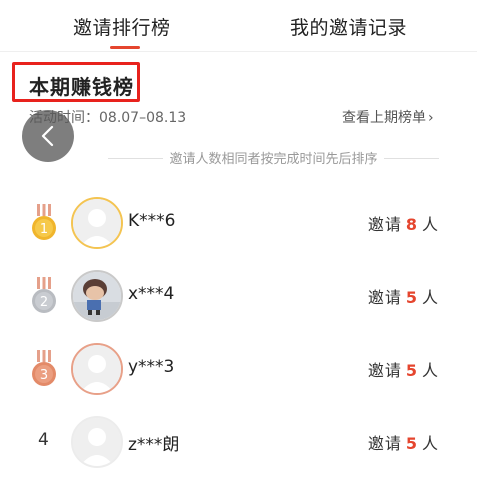 This screenshot has width=477, height=490. I want to click on gold-medal-icon: 1, so click(44, 222).